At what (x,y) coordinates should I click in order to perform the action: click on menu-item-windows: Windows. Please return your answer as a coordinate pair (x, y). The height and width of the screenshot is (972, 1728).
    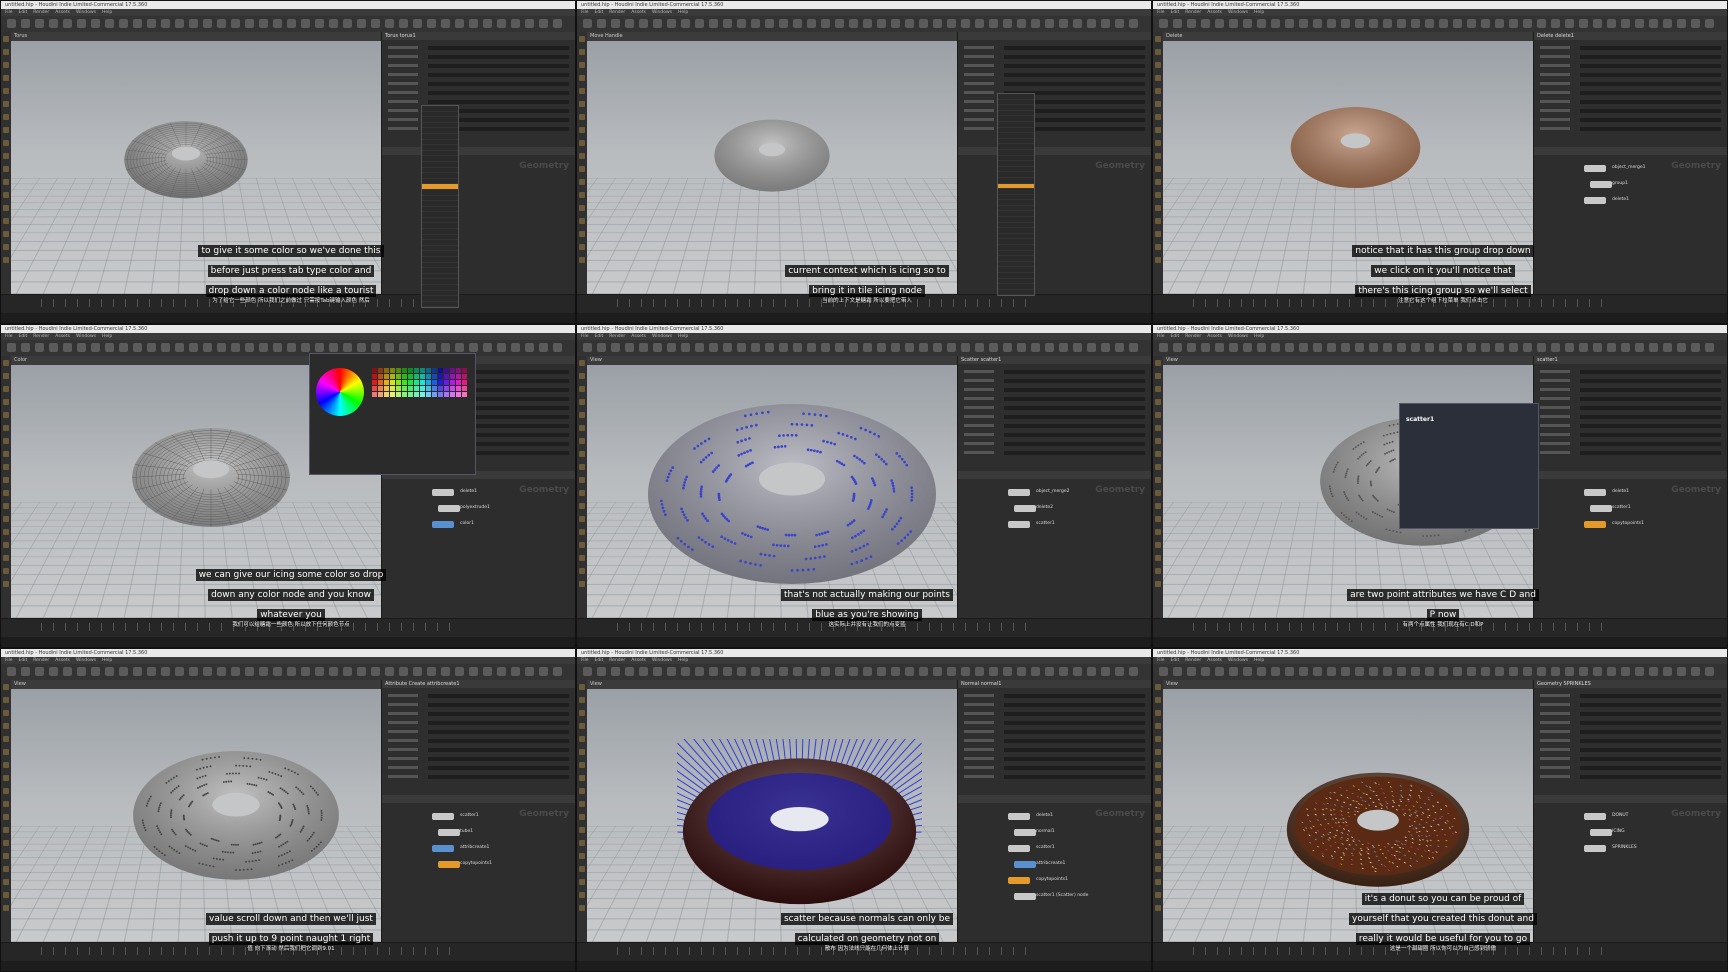
    Looking at the image, I should click on (662, 336).